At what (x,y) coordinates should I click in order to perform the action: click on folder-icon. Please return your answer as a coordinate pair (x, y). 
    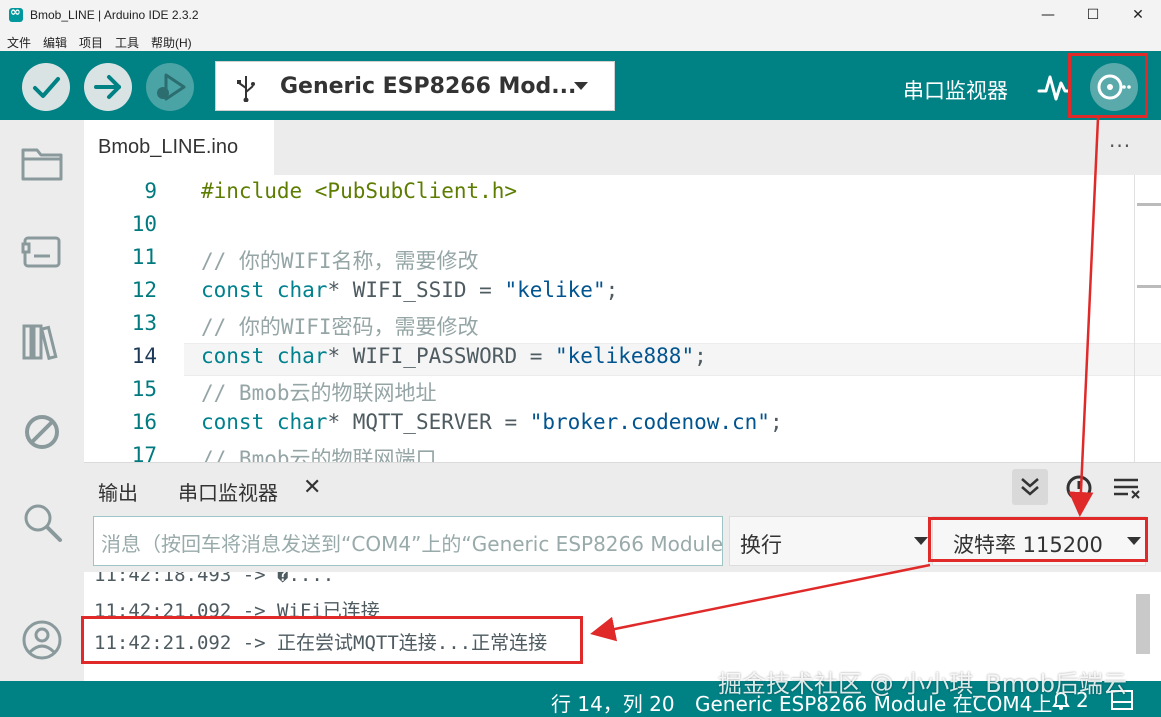
    Looking at the image, I should click on (42, 162).